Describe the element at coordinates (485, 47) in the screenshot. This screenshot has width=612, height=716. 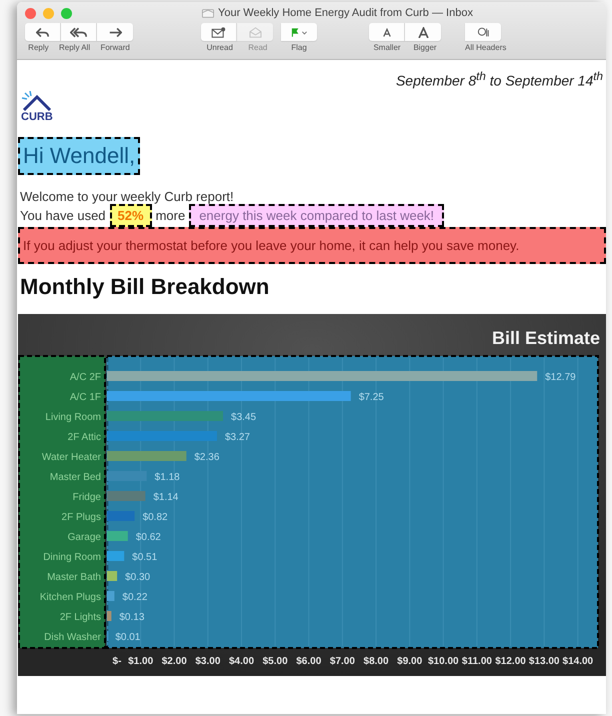
I see `toolbar-label: All Headers` at that location.